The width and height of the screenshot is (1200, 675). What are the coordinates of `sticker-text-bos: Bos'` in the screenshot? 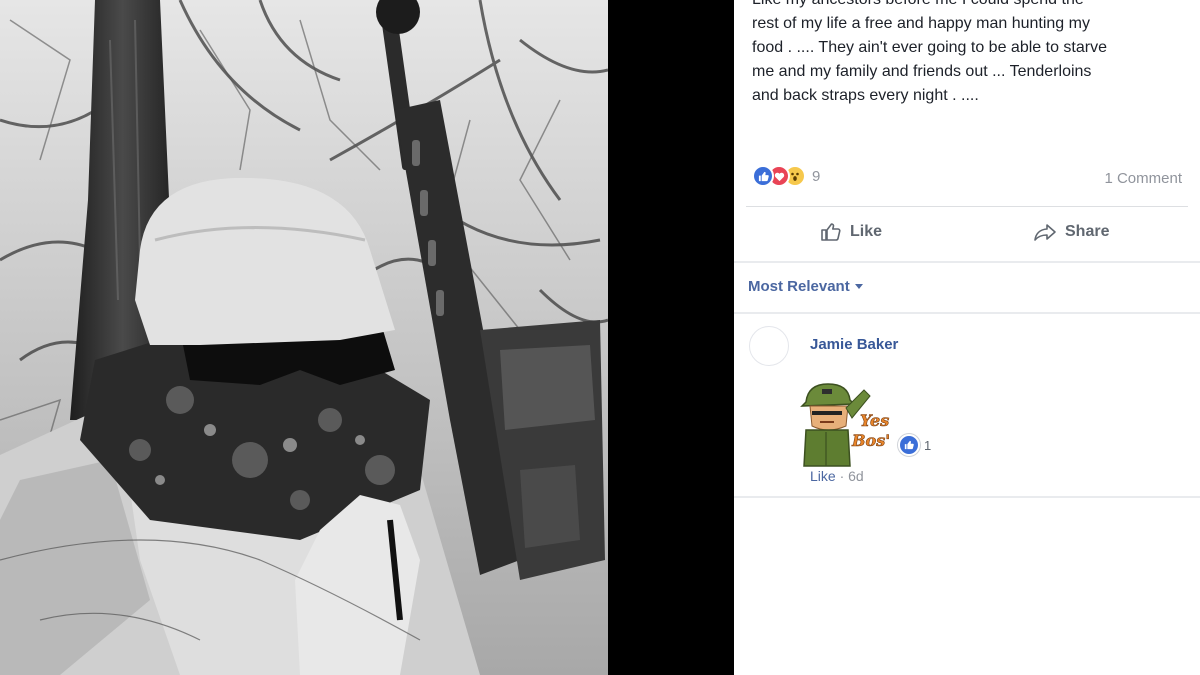 It's located at (870, 440).